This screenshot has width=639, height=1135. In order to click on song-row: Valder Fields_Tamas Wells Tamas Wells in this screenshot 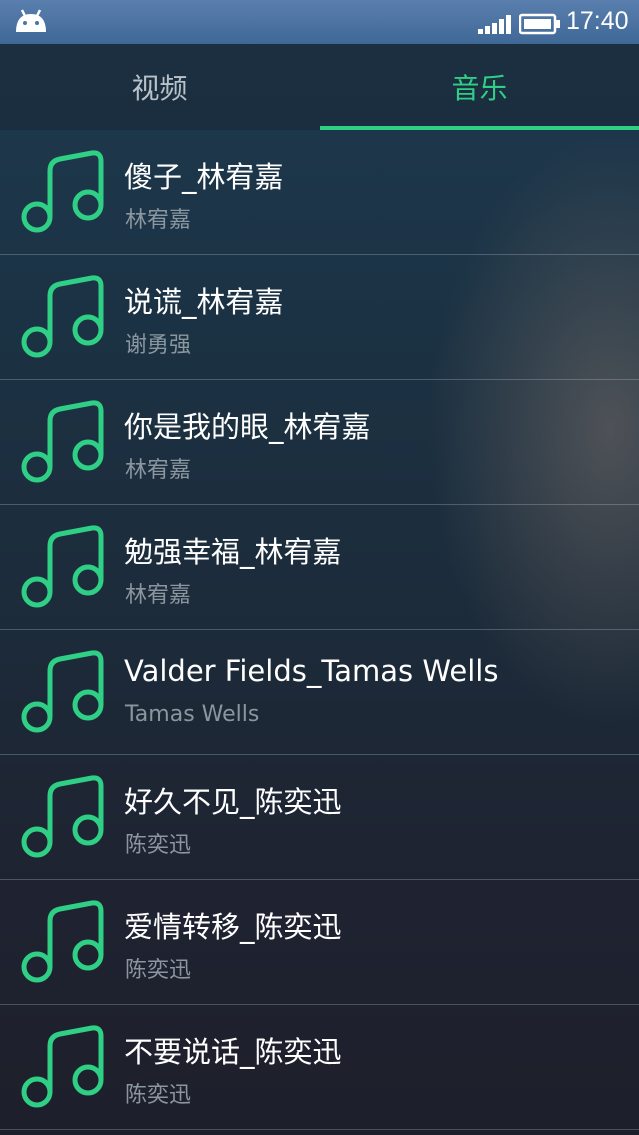, I will do `click(319, 692)`.